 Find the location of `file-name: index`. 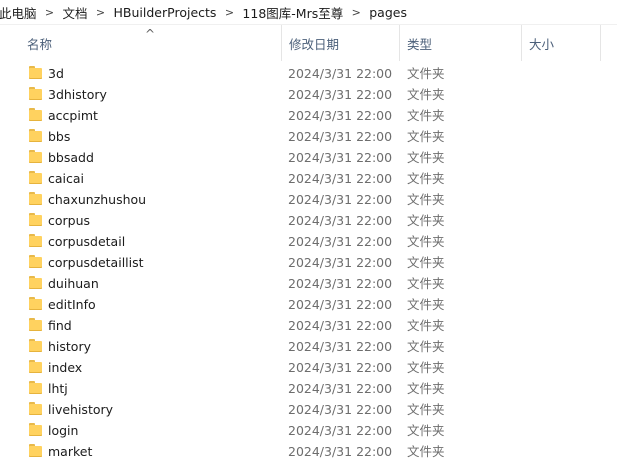

file-name: index is located at coordinates (65, 367).